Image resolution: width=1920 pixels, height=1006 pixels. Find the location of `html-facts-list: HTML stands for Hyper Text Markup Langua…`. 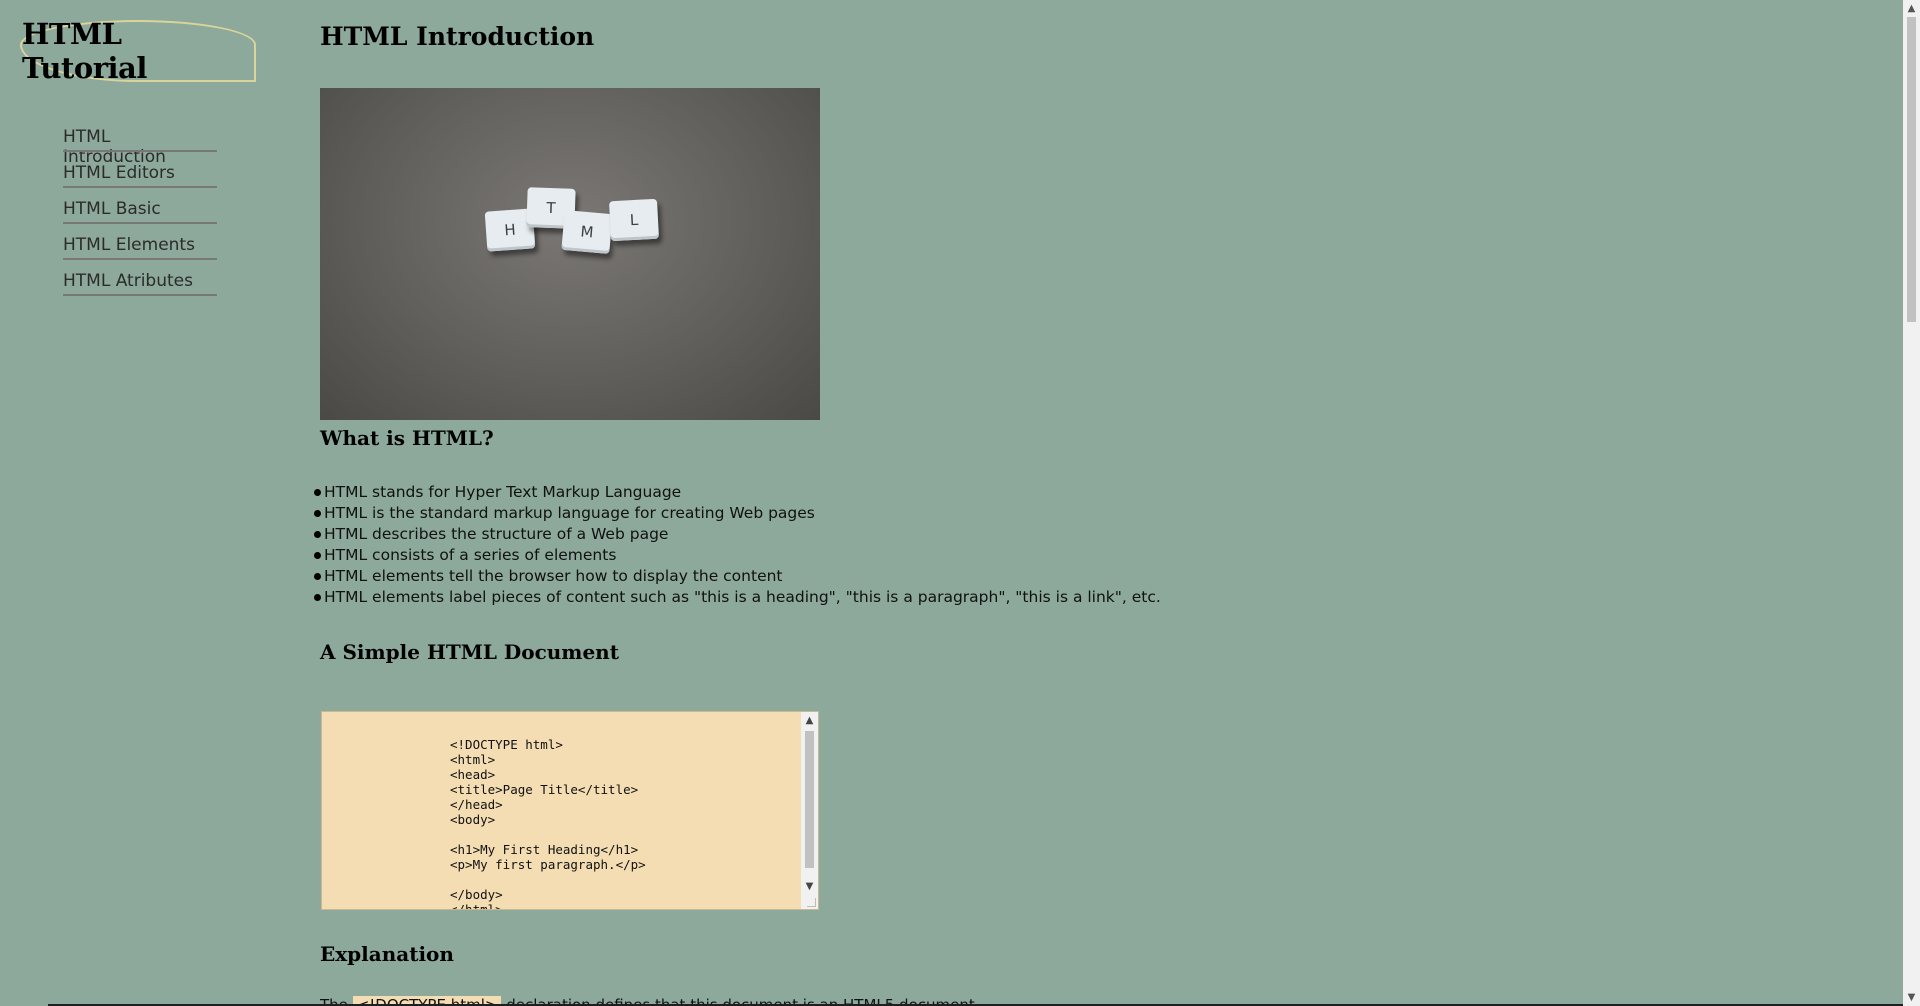

html-facts-list: HTML stands for Hyper Text Markup Langua… is located at coordinates (737, 545).